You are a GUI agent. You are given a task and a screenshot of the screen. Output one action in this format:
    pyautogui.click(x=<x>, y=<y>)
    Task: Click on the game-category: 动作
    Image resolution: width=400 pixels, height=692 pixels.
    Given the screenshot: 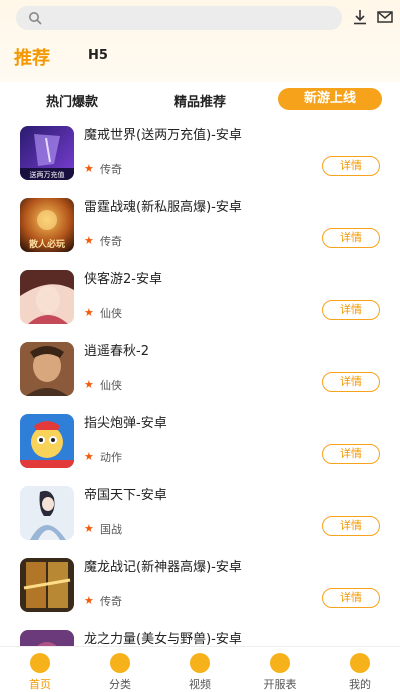 What is the action you would take?
    pyautogui.click(x=111, y=457)
    